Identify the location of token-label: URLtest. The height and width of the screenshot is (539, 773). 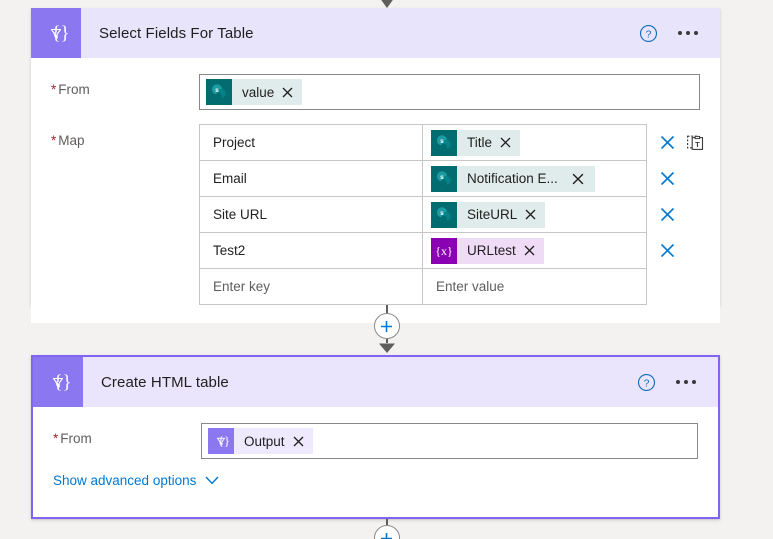
(491, 250).